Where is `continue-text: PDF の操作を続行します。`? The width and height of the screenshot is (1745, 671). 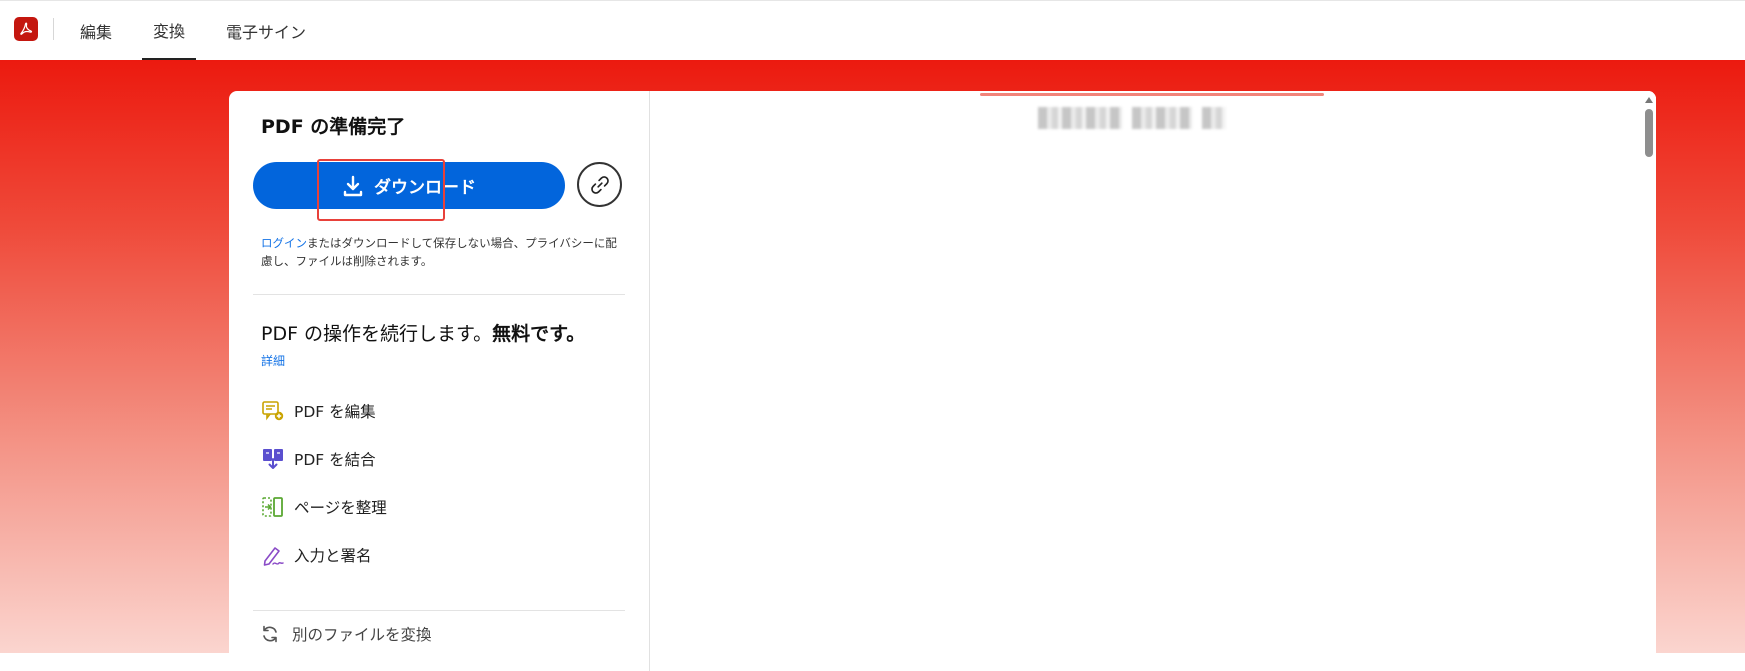
continue-text: PDF の操作を続行します。 is located at coordinates (377, 334).